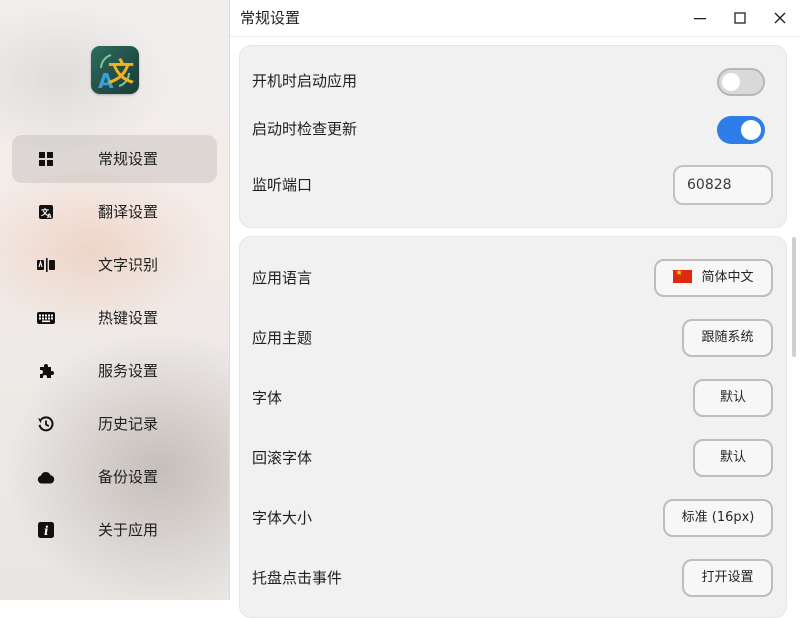  I want to click on theme-select: 跟随系统, so click(727, 338).